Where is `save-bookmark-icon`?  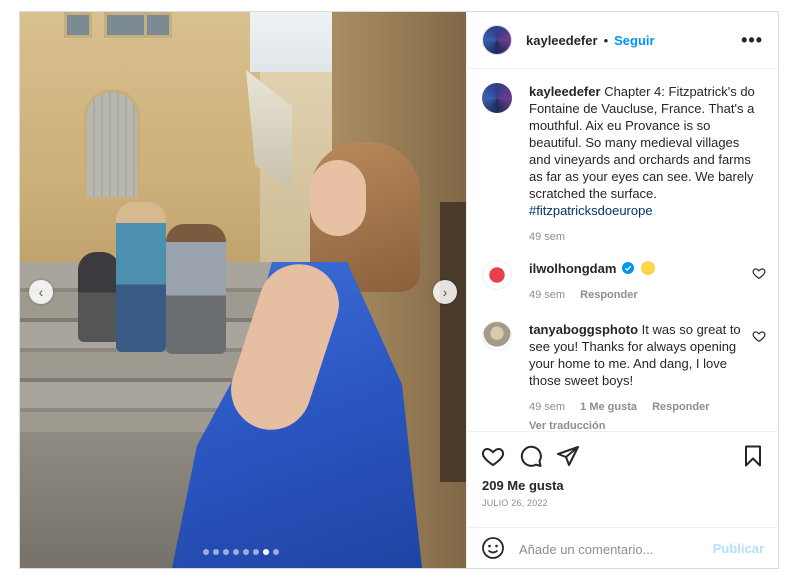 save-bookmark-icon is located at coordinates (753, 456).